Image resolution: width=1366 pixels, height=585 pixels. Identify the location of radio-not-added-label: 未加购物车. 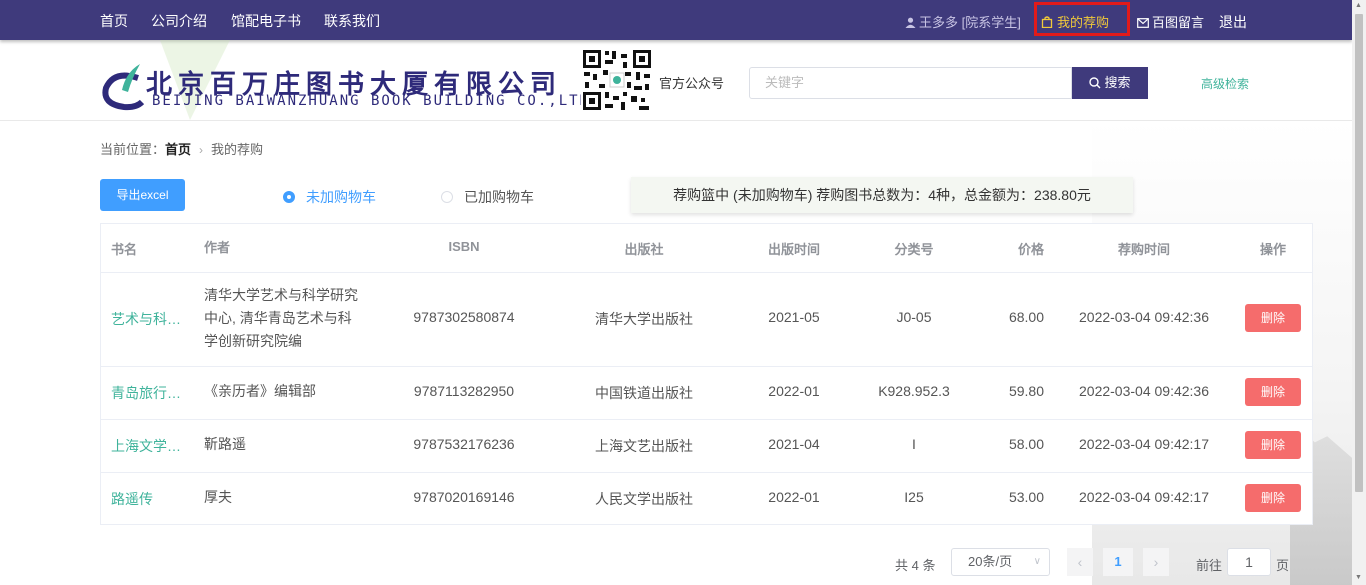
(341, 197).